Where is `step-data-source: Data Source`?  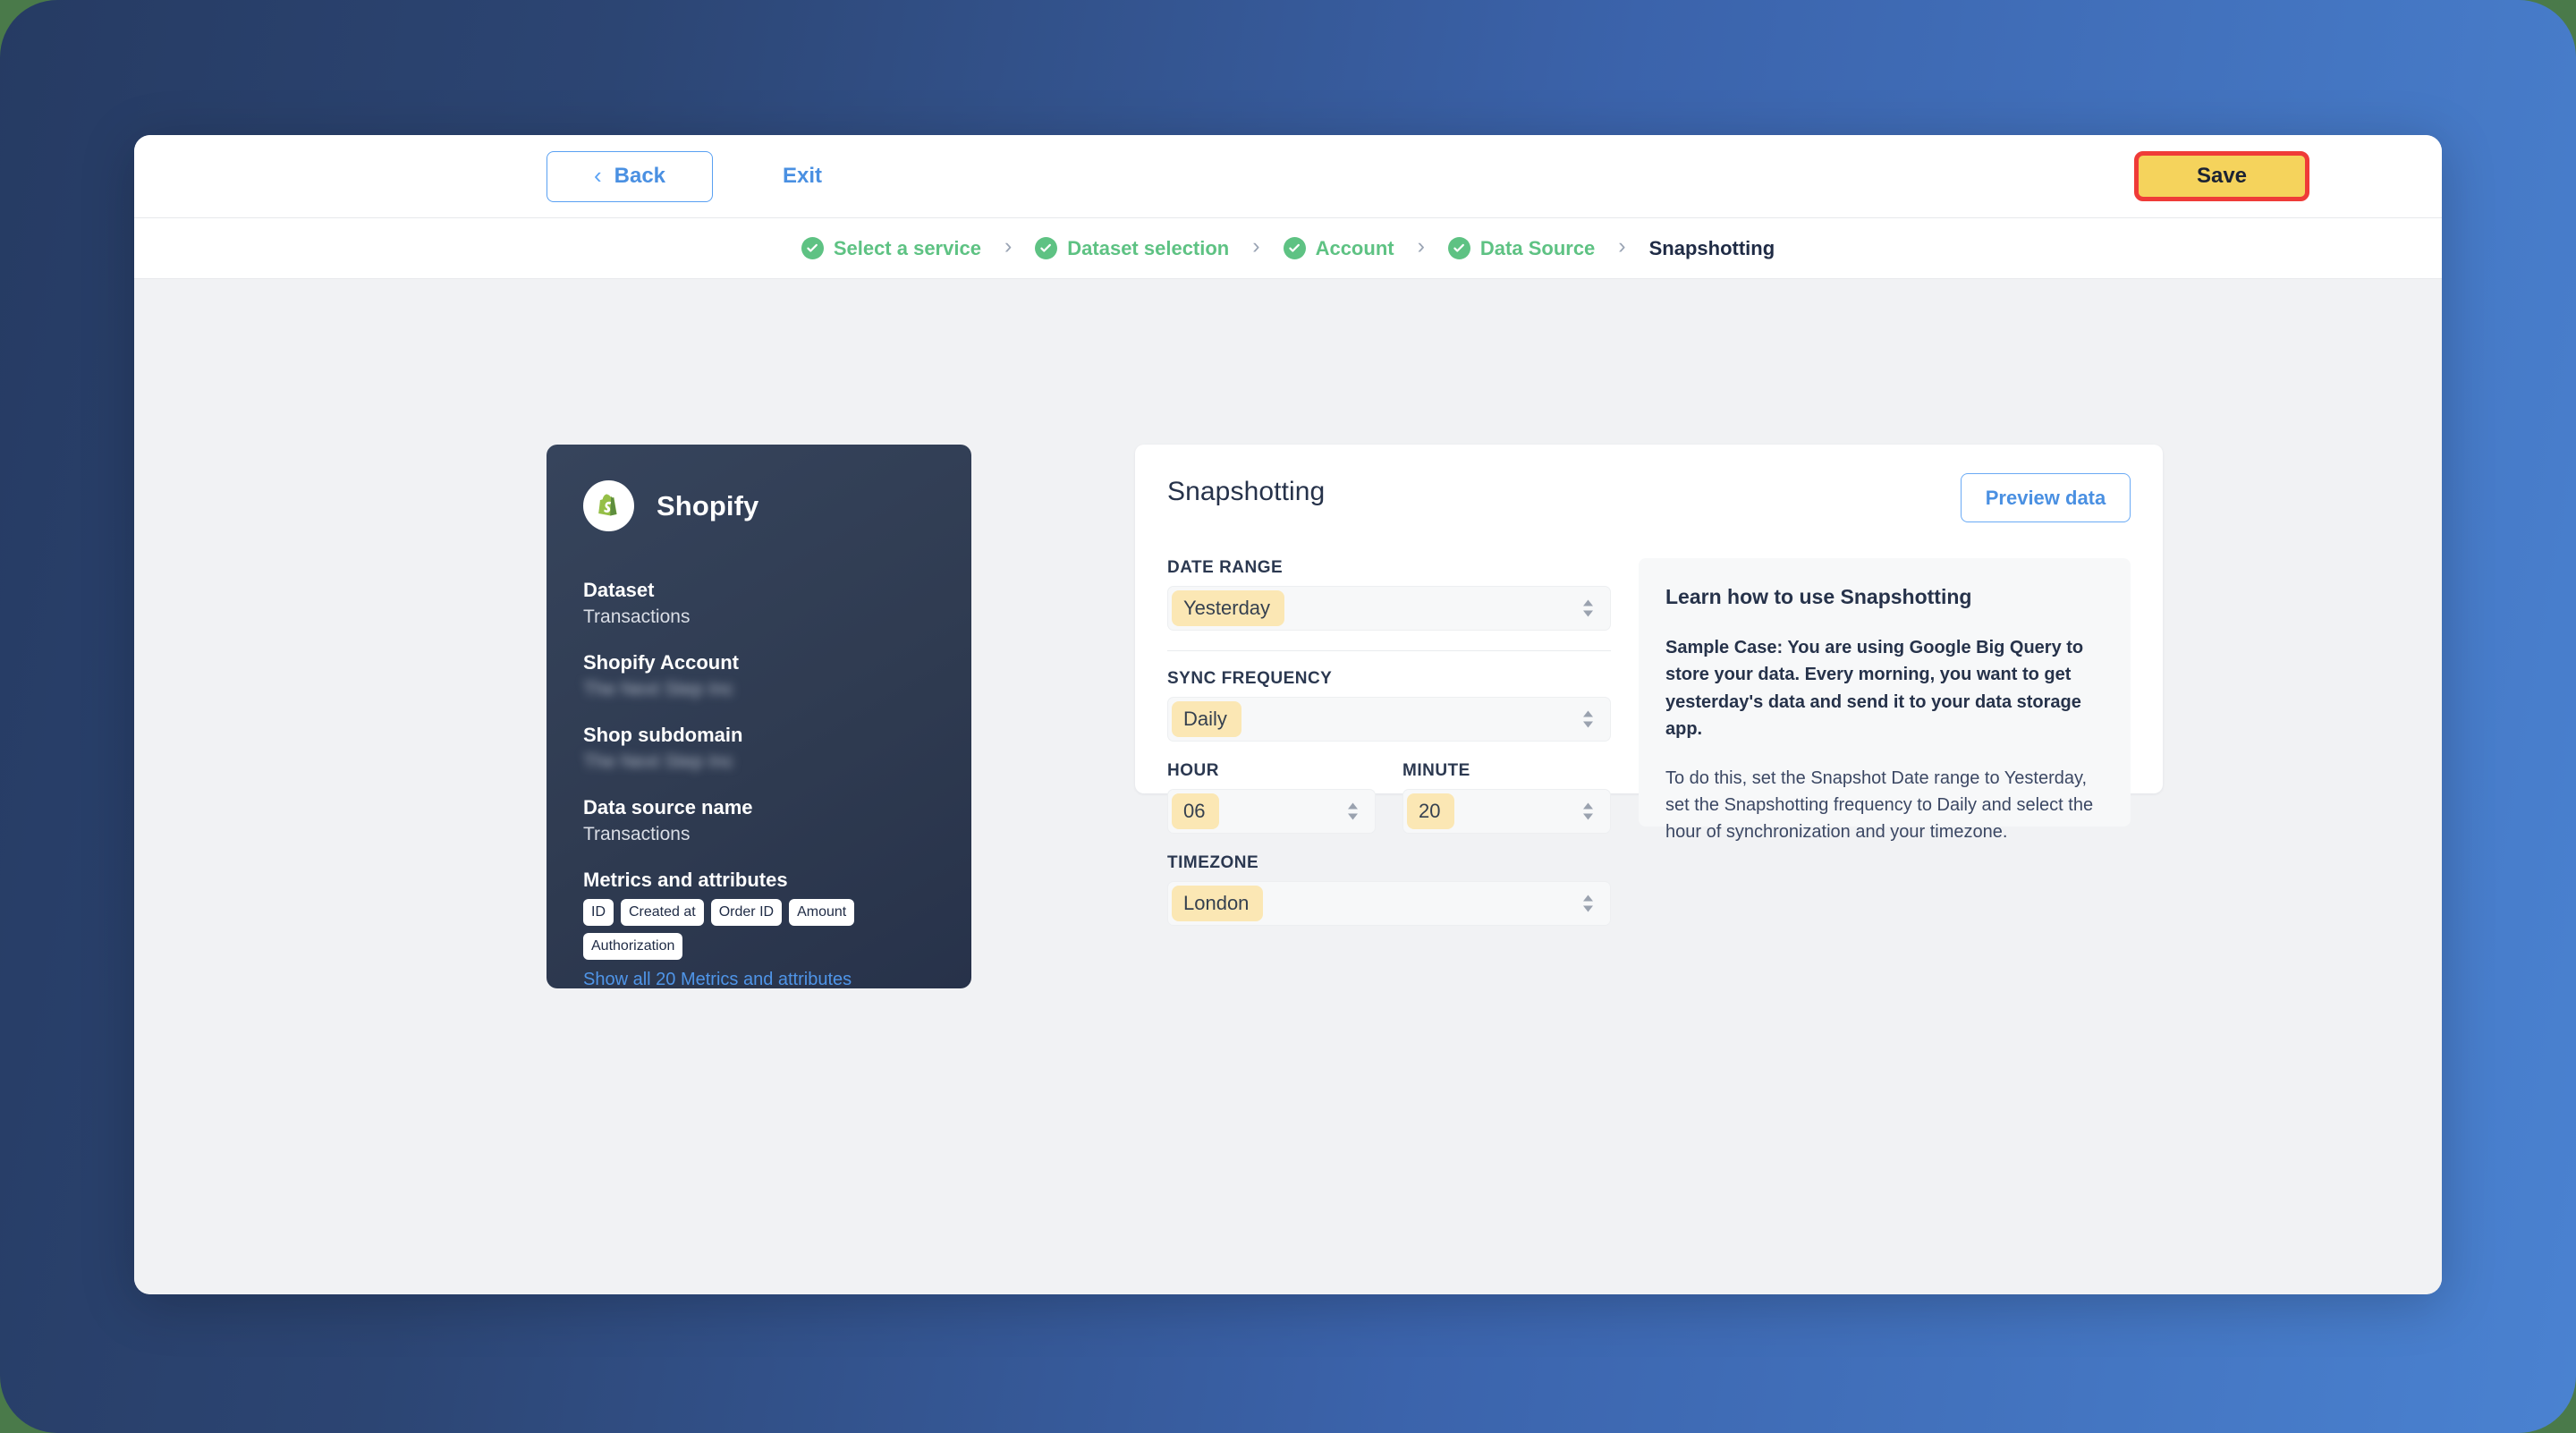 step-data-source: Data Source is located at coordinates (1521, 248).